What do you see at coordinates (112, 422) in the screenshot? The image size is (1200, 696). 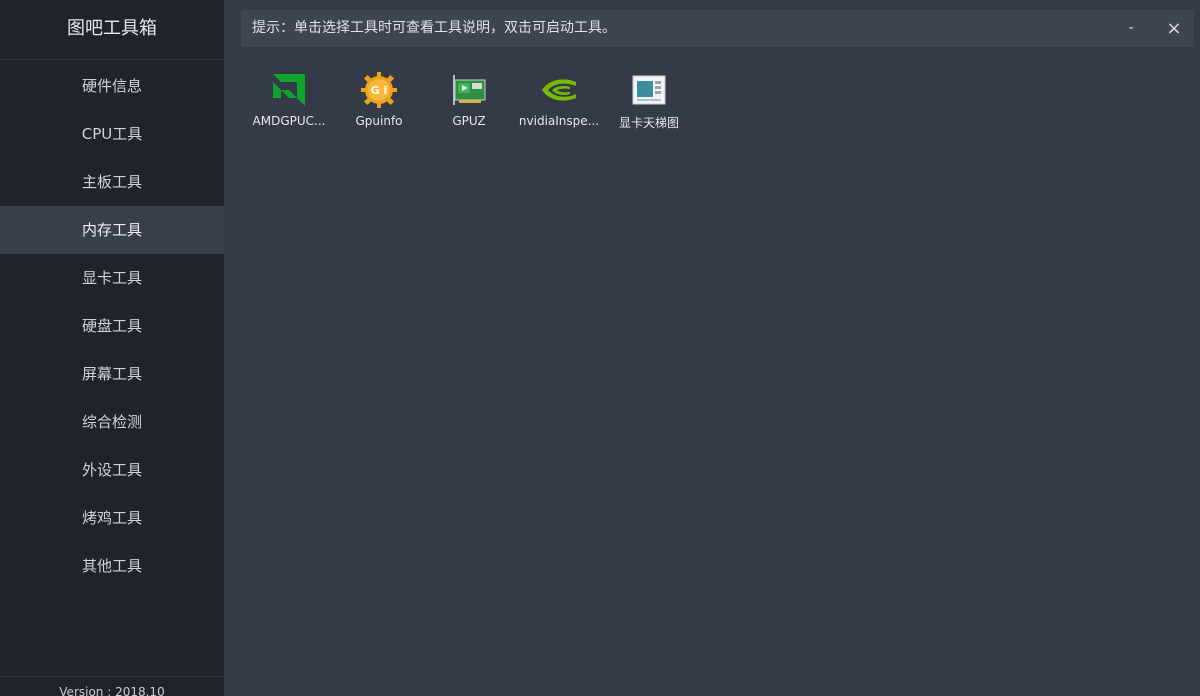 I see `sidebar-item-general-tests: 综合检测` at bounding box center [112, 422].